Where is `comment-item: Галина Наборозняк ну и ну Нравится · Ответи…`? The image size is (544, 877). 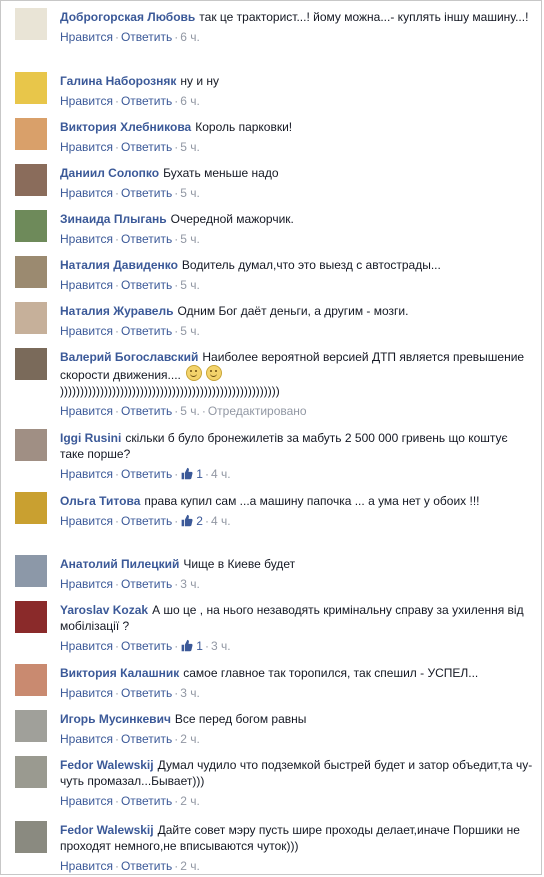 comment-item: Галина Наборозняк ну и ну Нравится · Ответи… is located at coordinates (275, 90).